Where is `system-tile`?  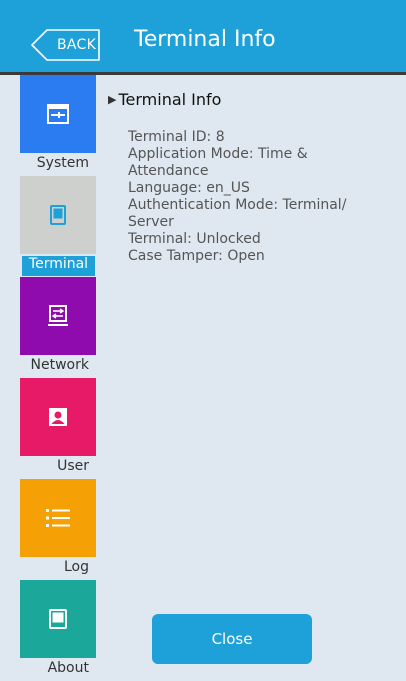 system-tile is located at coordinates (58, 114).